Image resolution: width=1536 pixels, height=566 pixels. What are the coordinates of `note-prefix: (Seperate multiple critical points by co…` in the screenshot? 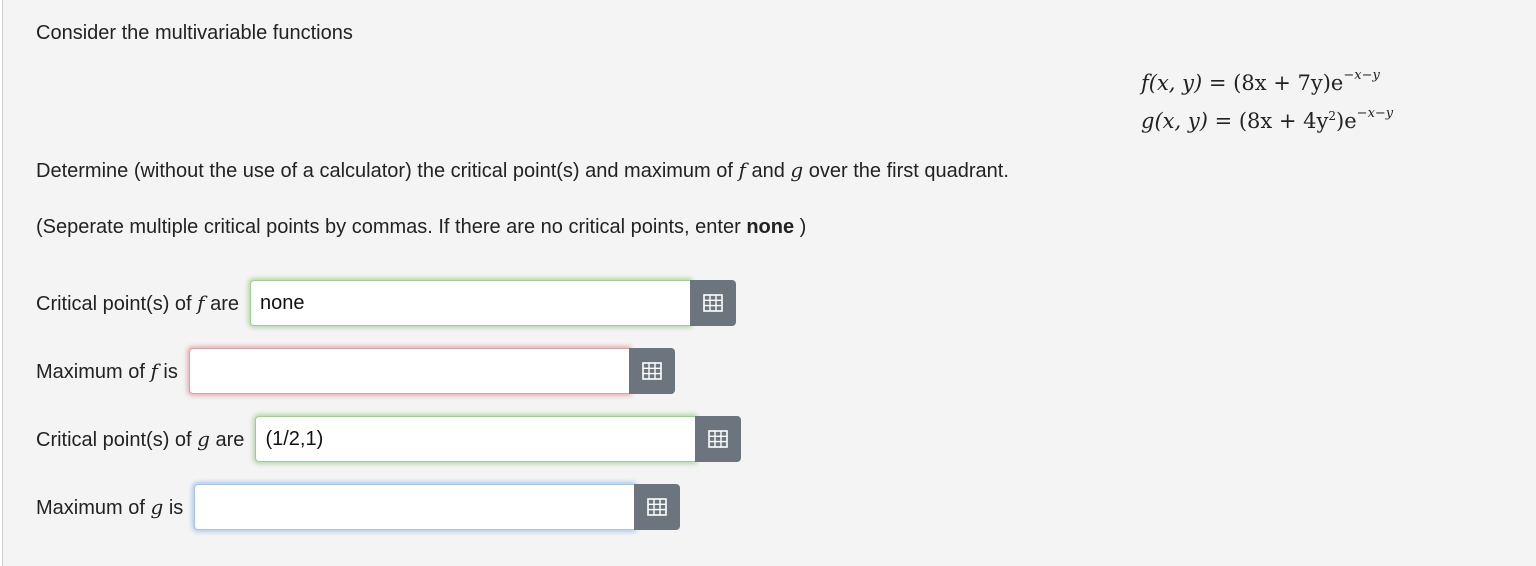 It's located at (391, 227).